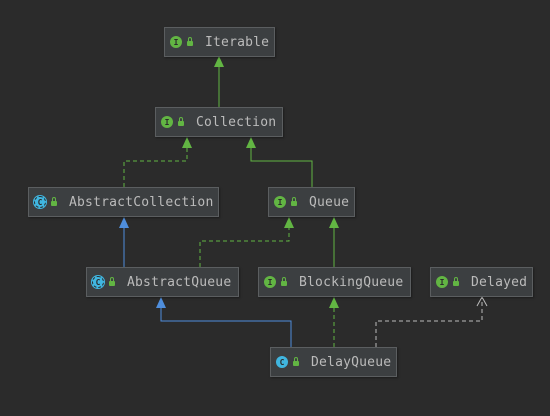 The width and height of the screenshot is (550, 416). I want to click on edge-abstractcollection-collection, so click(157, 162).